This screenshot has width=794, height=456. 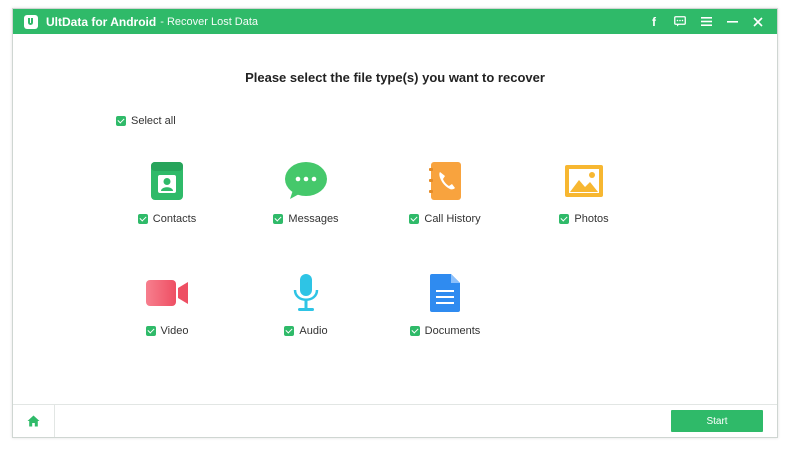 I want to click on home-button, so click(x=34, y=421).